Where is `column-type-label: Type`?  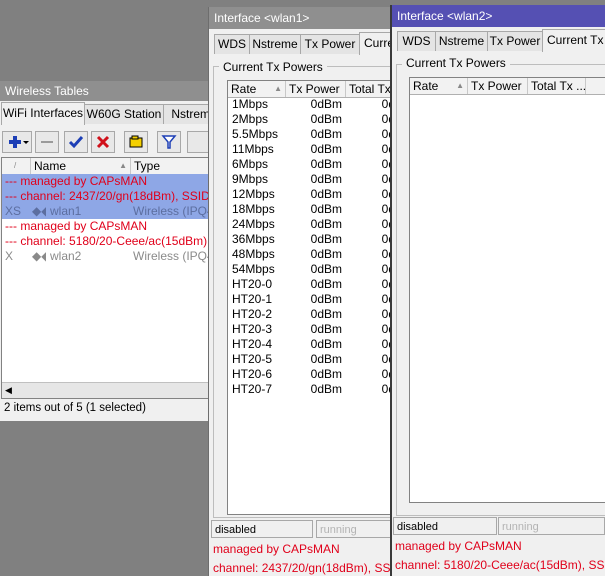 column-type-label: Type is located at coordinates (147, 166).